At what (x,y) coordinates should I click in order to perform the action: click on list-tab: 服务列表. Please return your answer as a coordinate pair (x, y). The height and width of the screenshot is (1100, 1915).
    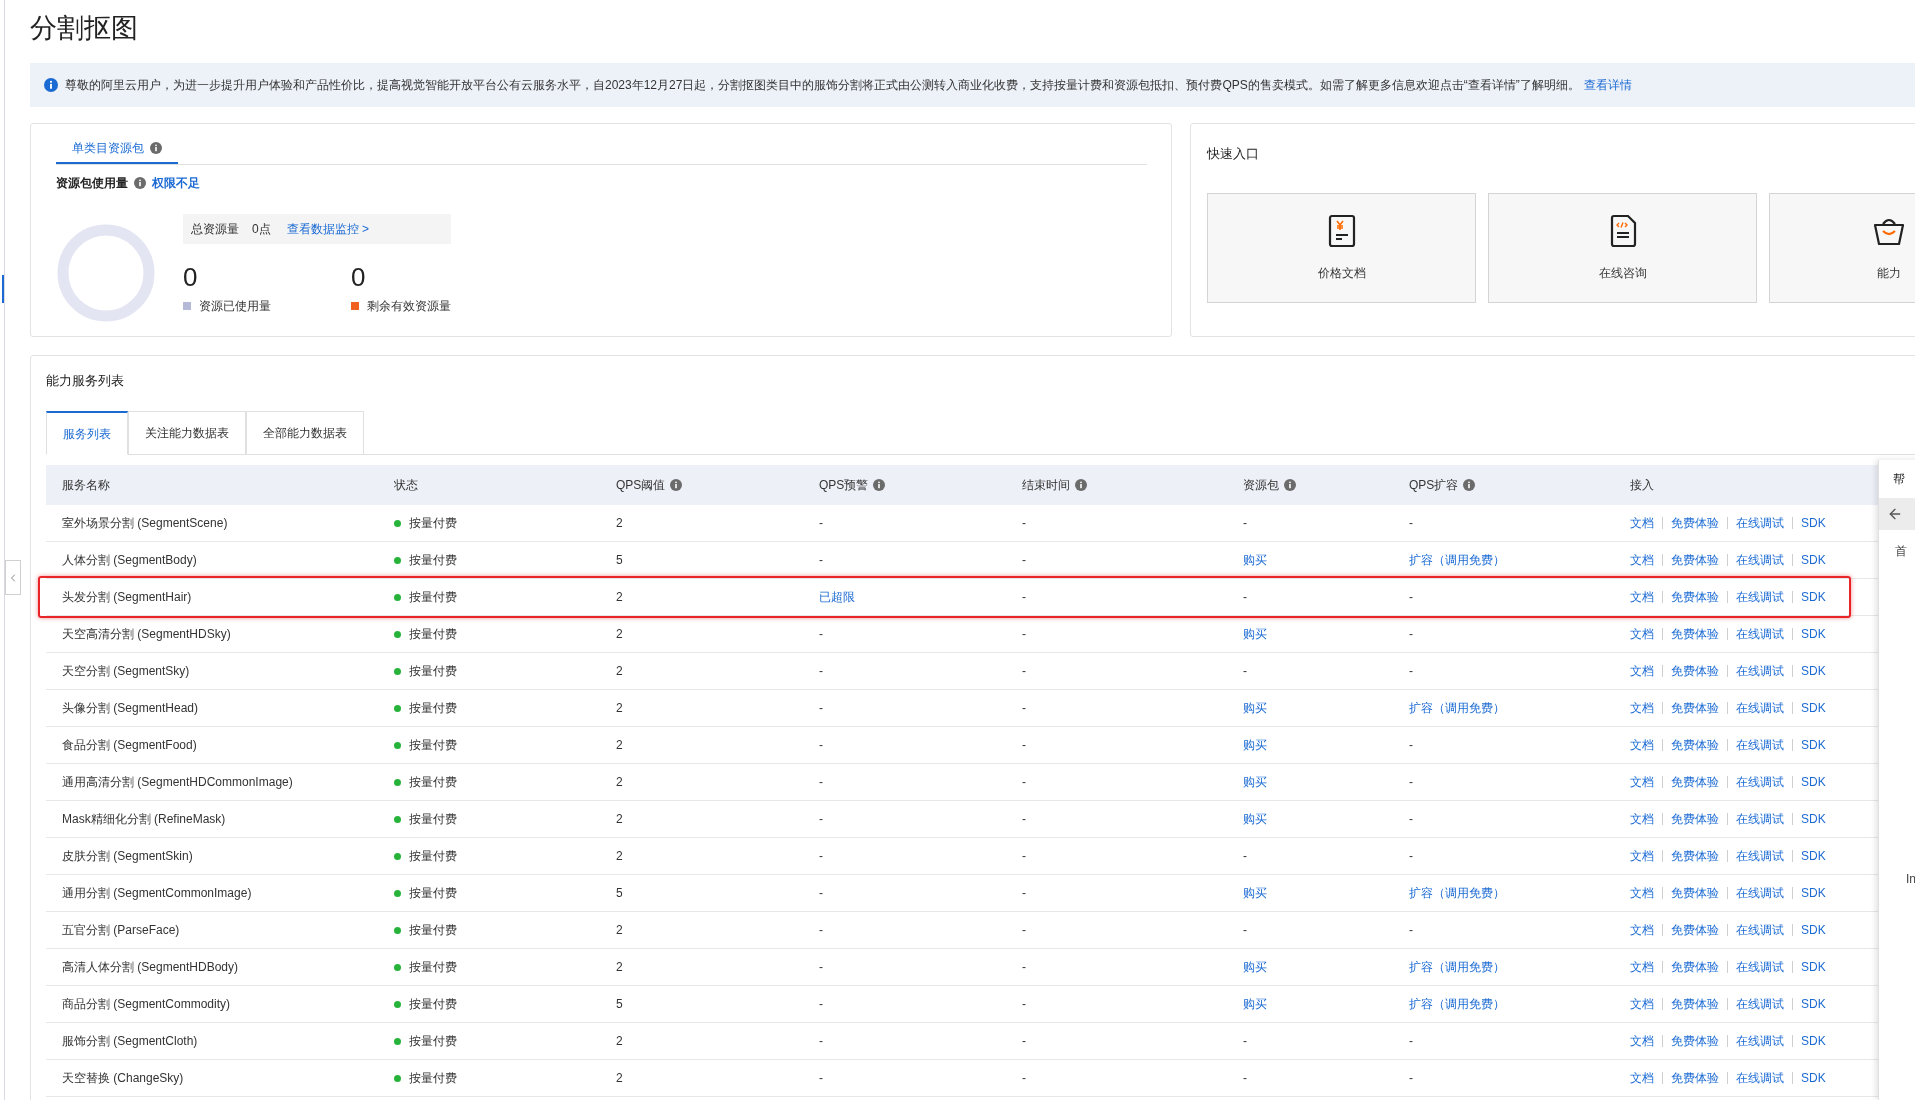
    Looking at the image, I should click on (87, 433).